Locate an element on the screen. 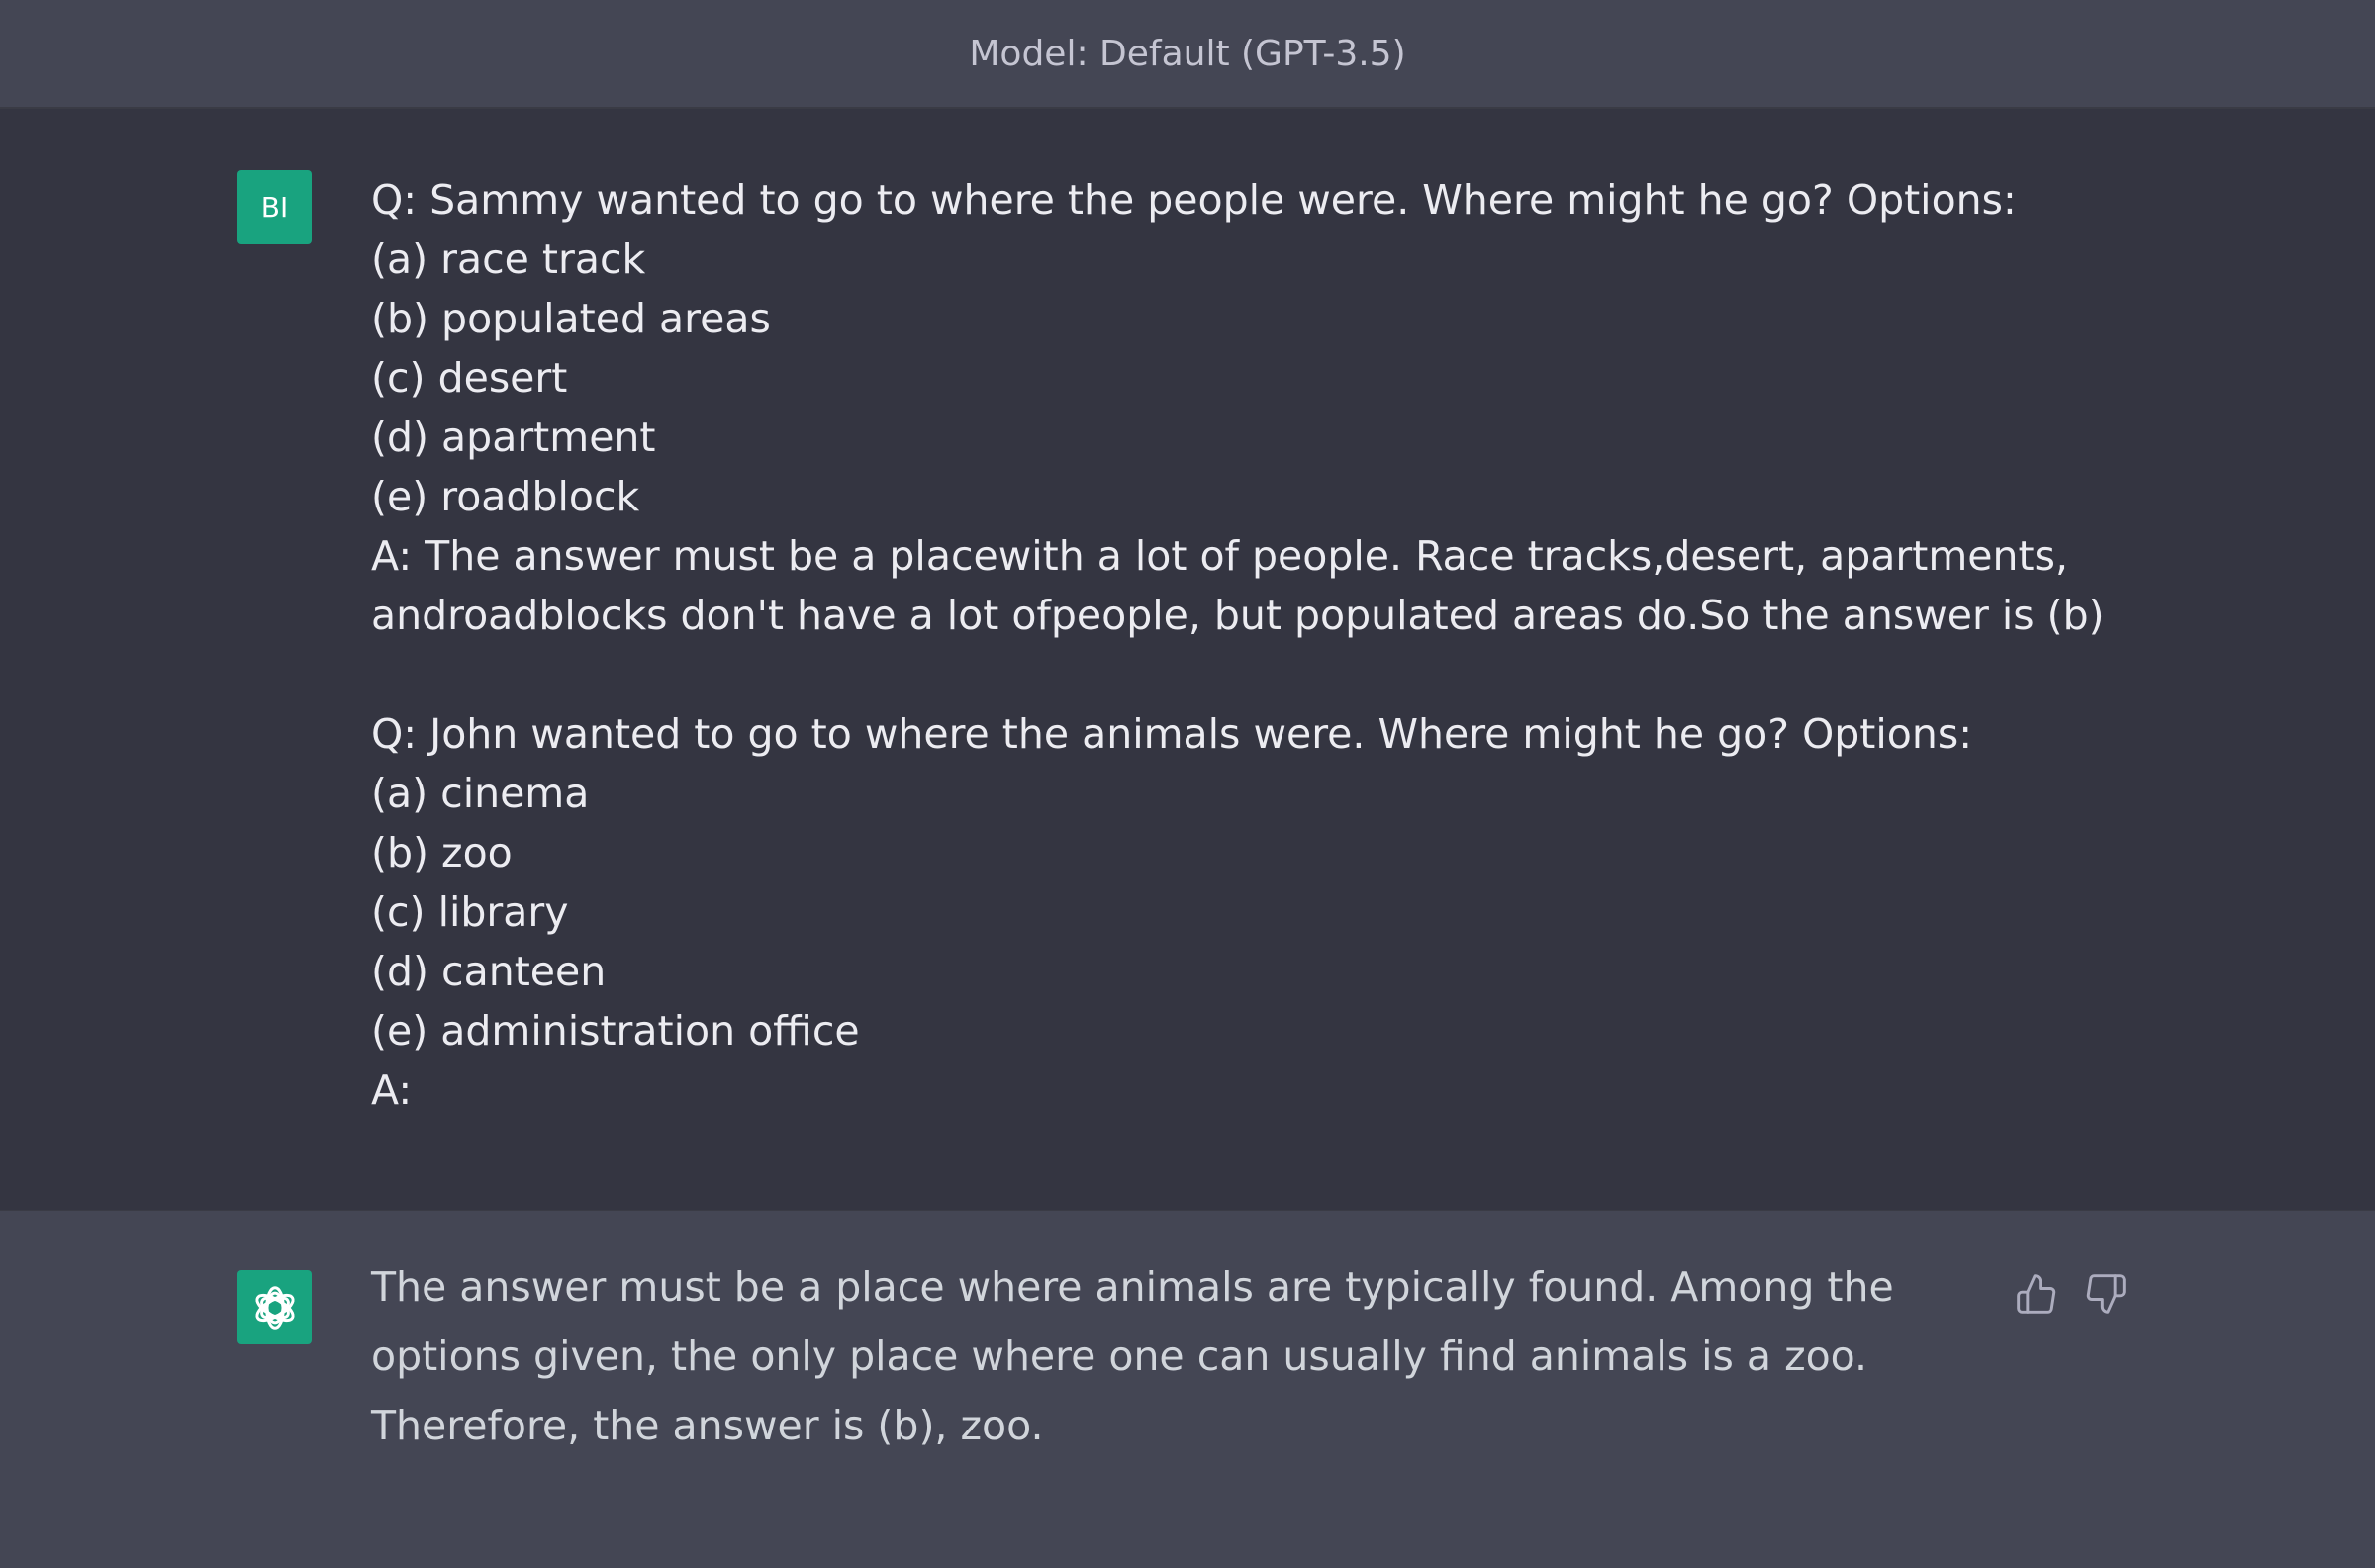  prompt-line: (b) populated areas is located at coordinates (571, 318).